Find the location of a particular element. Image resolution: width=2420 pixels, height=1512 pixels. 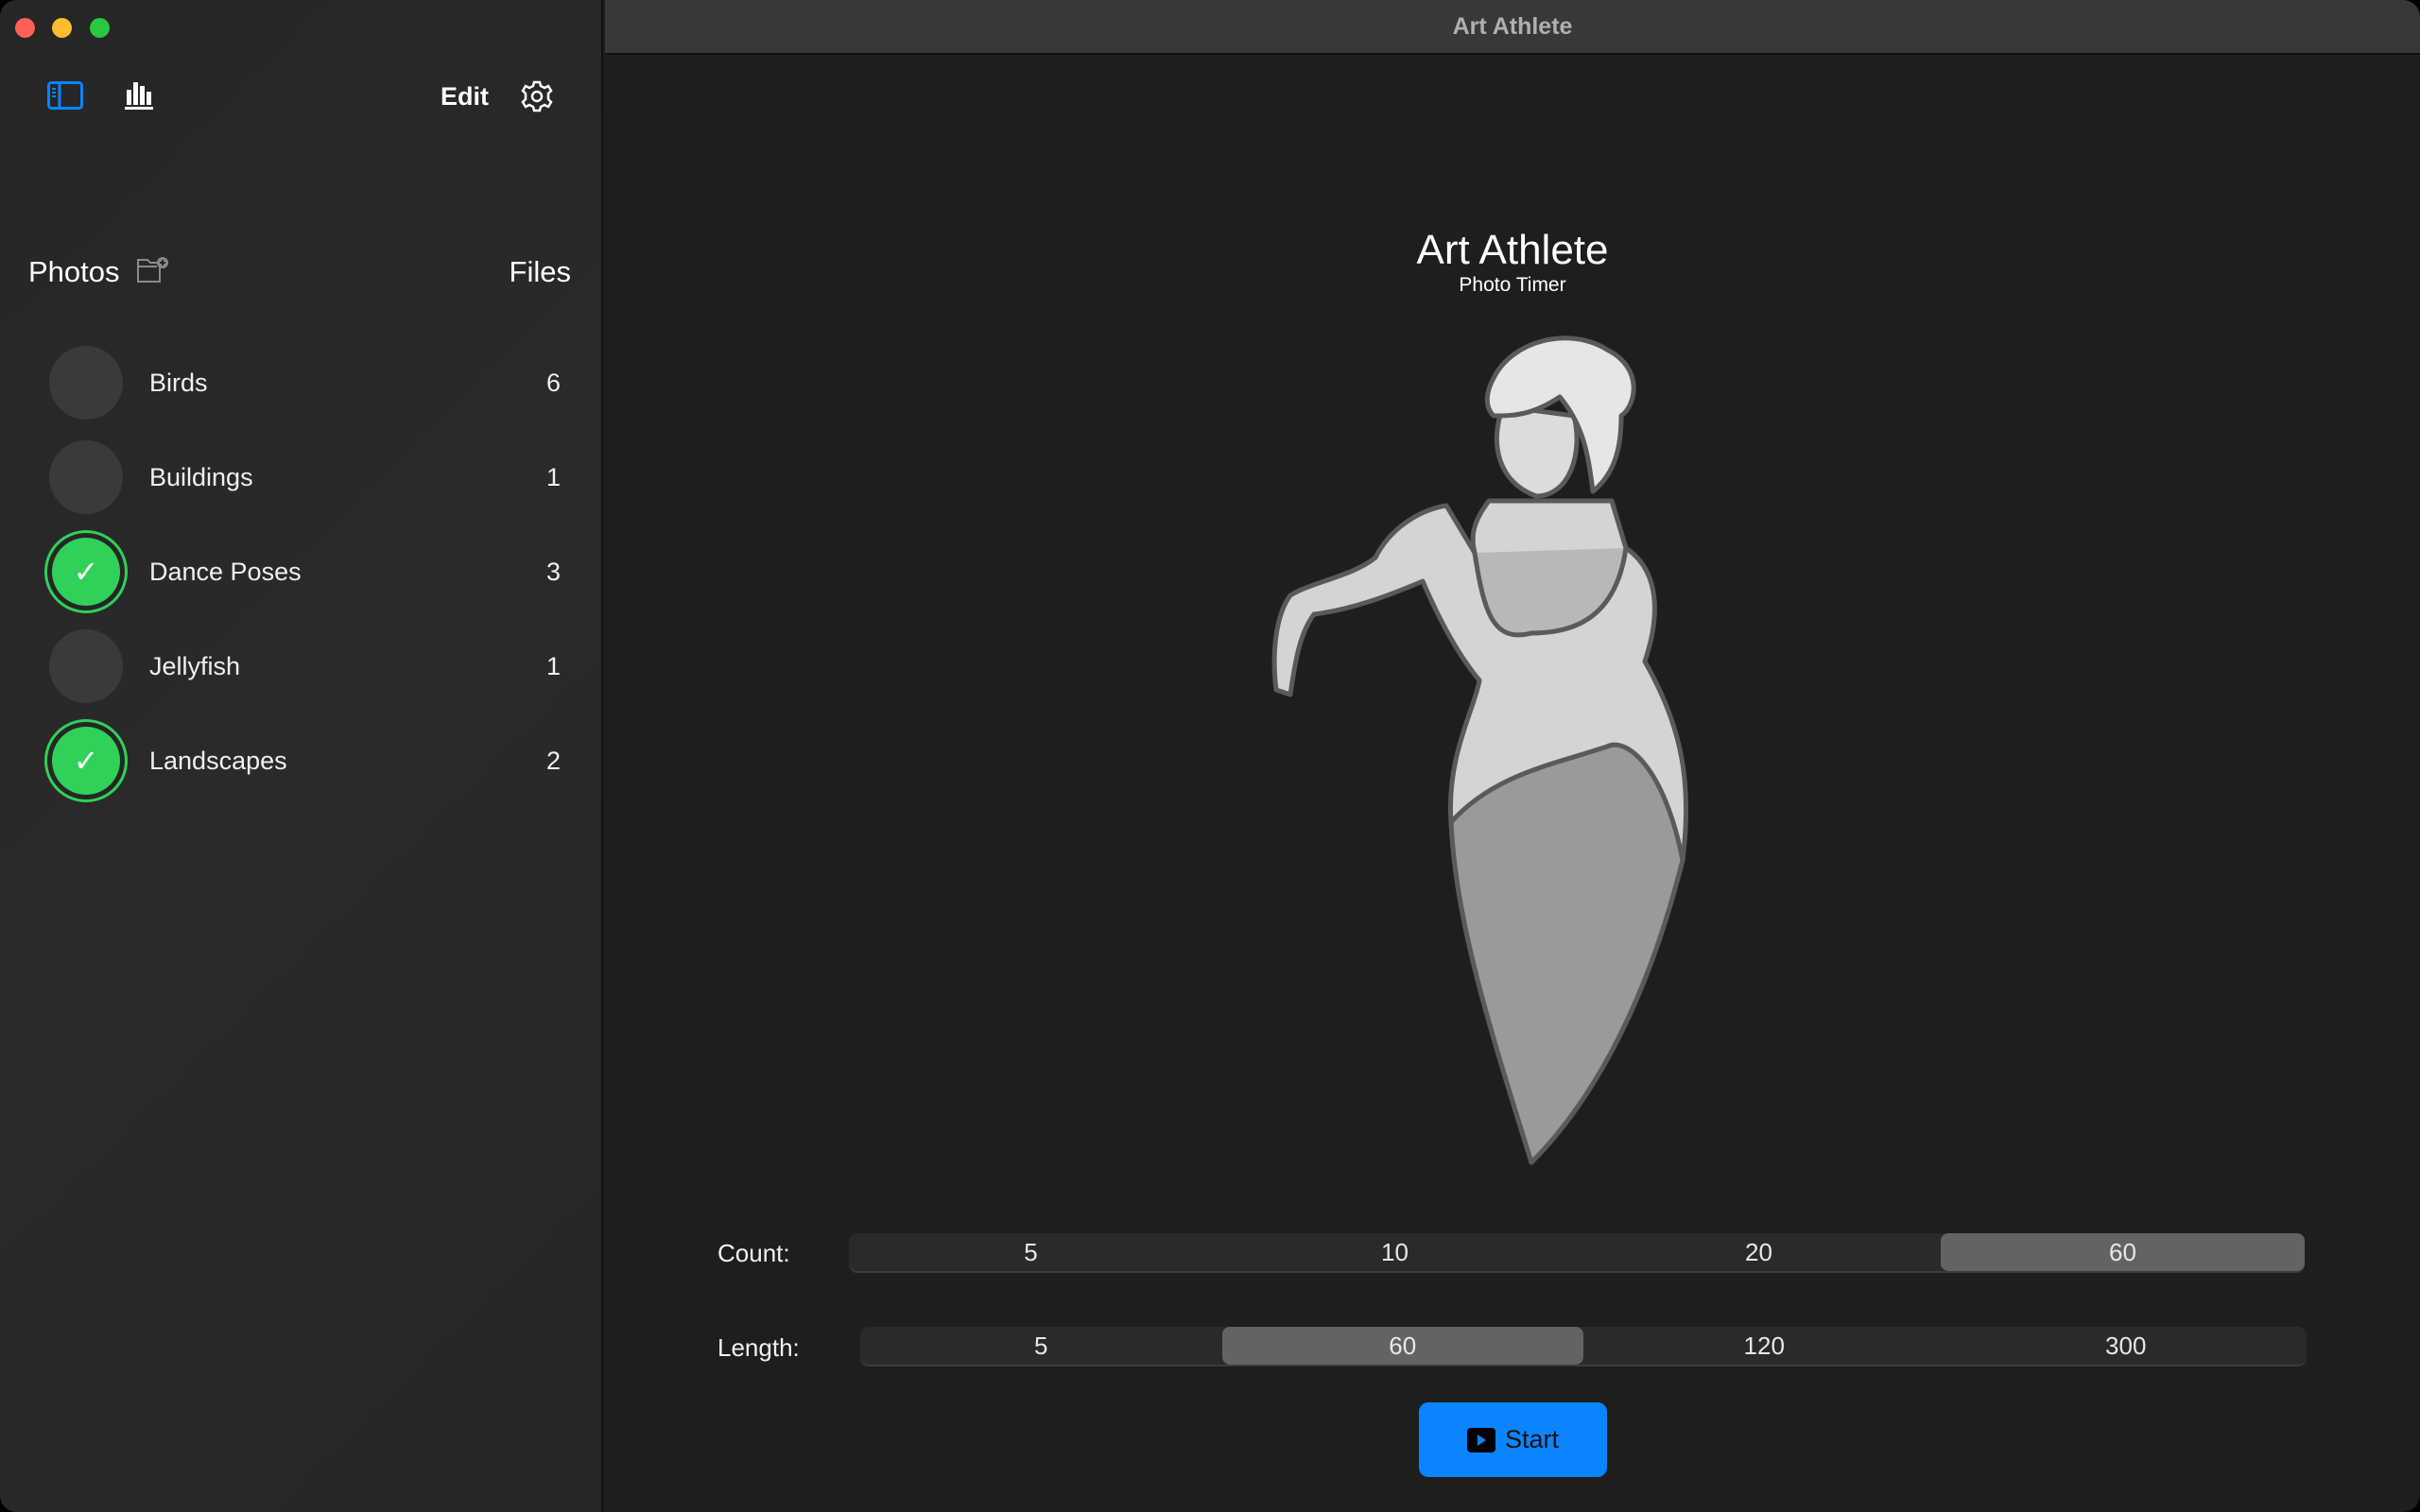

zoom-button is located at coordinates (100, 28).